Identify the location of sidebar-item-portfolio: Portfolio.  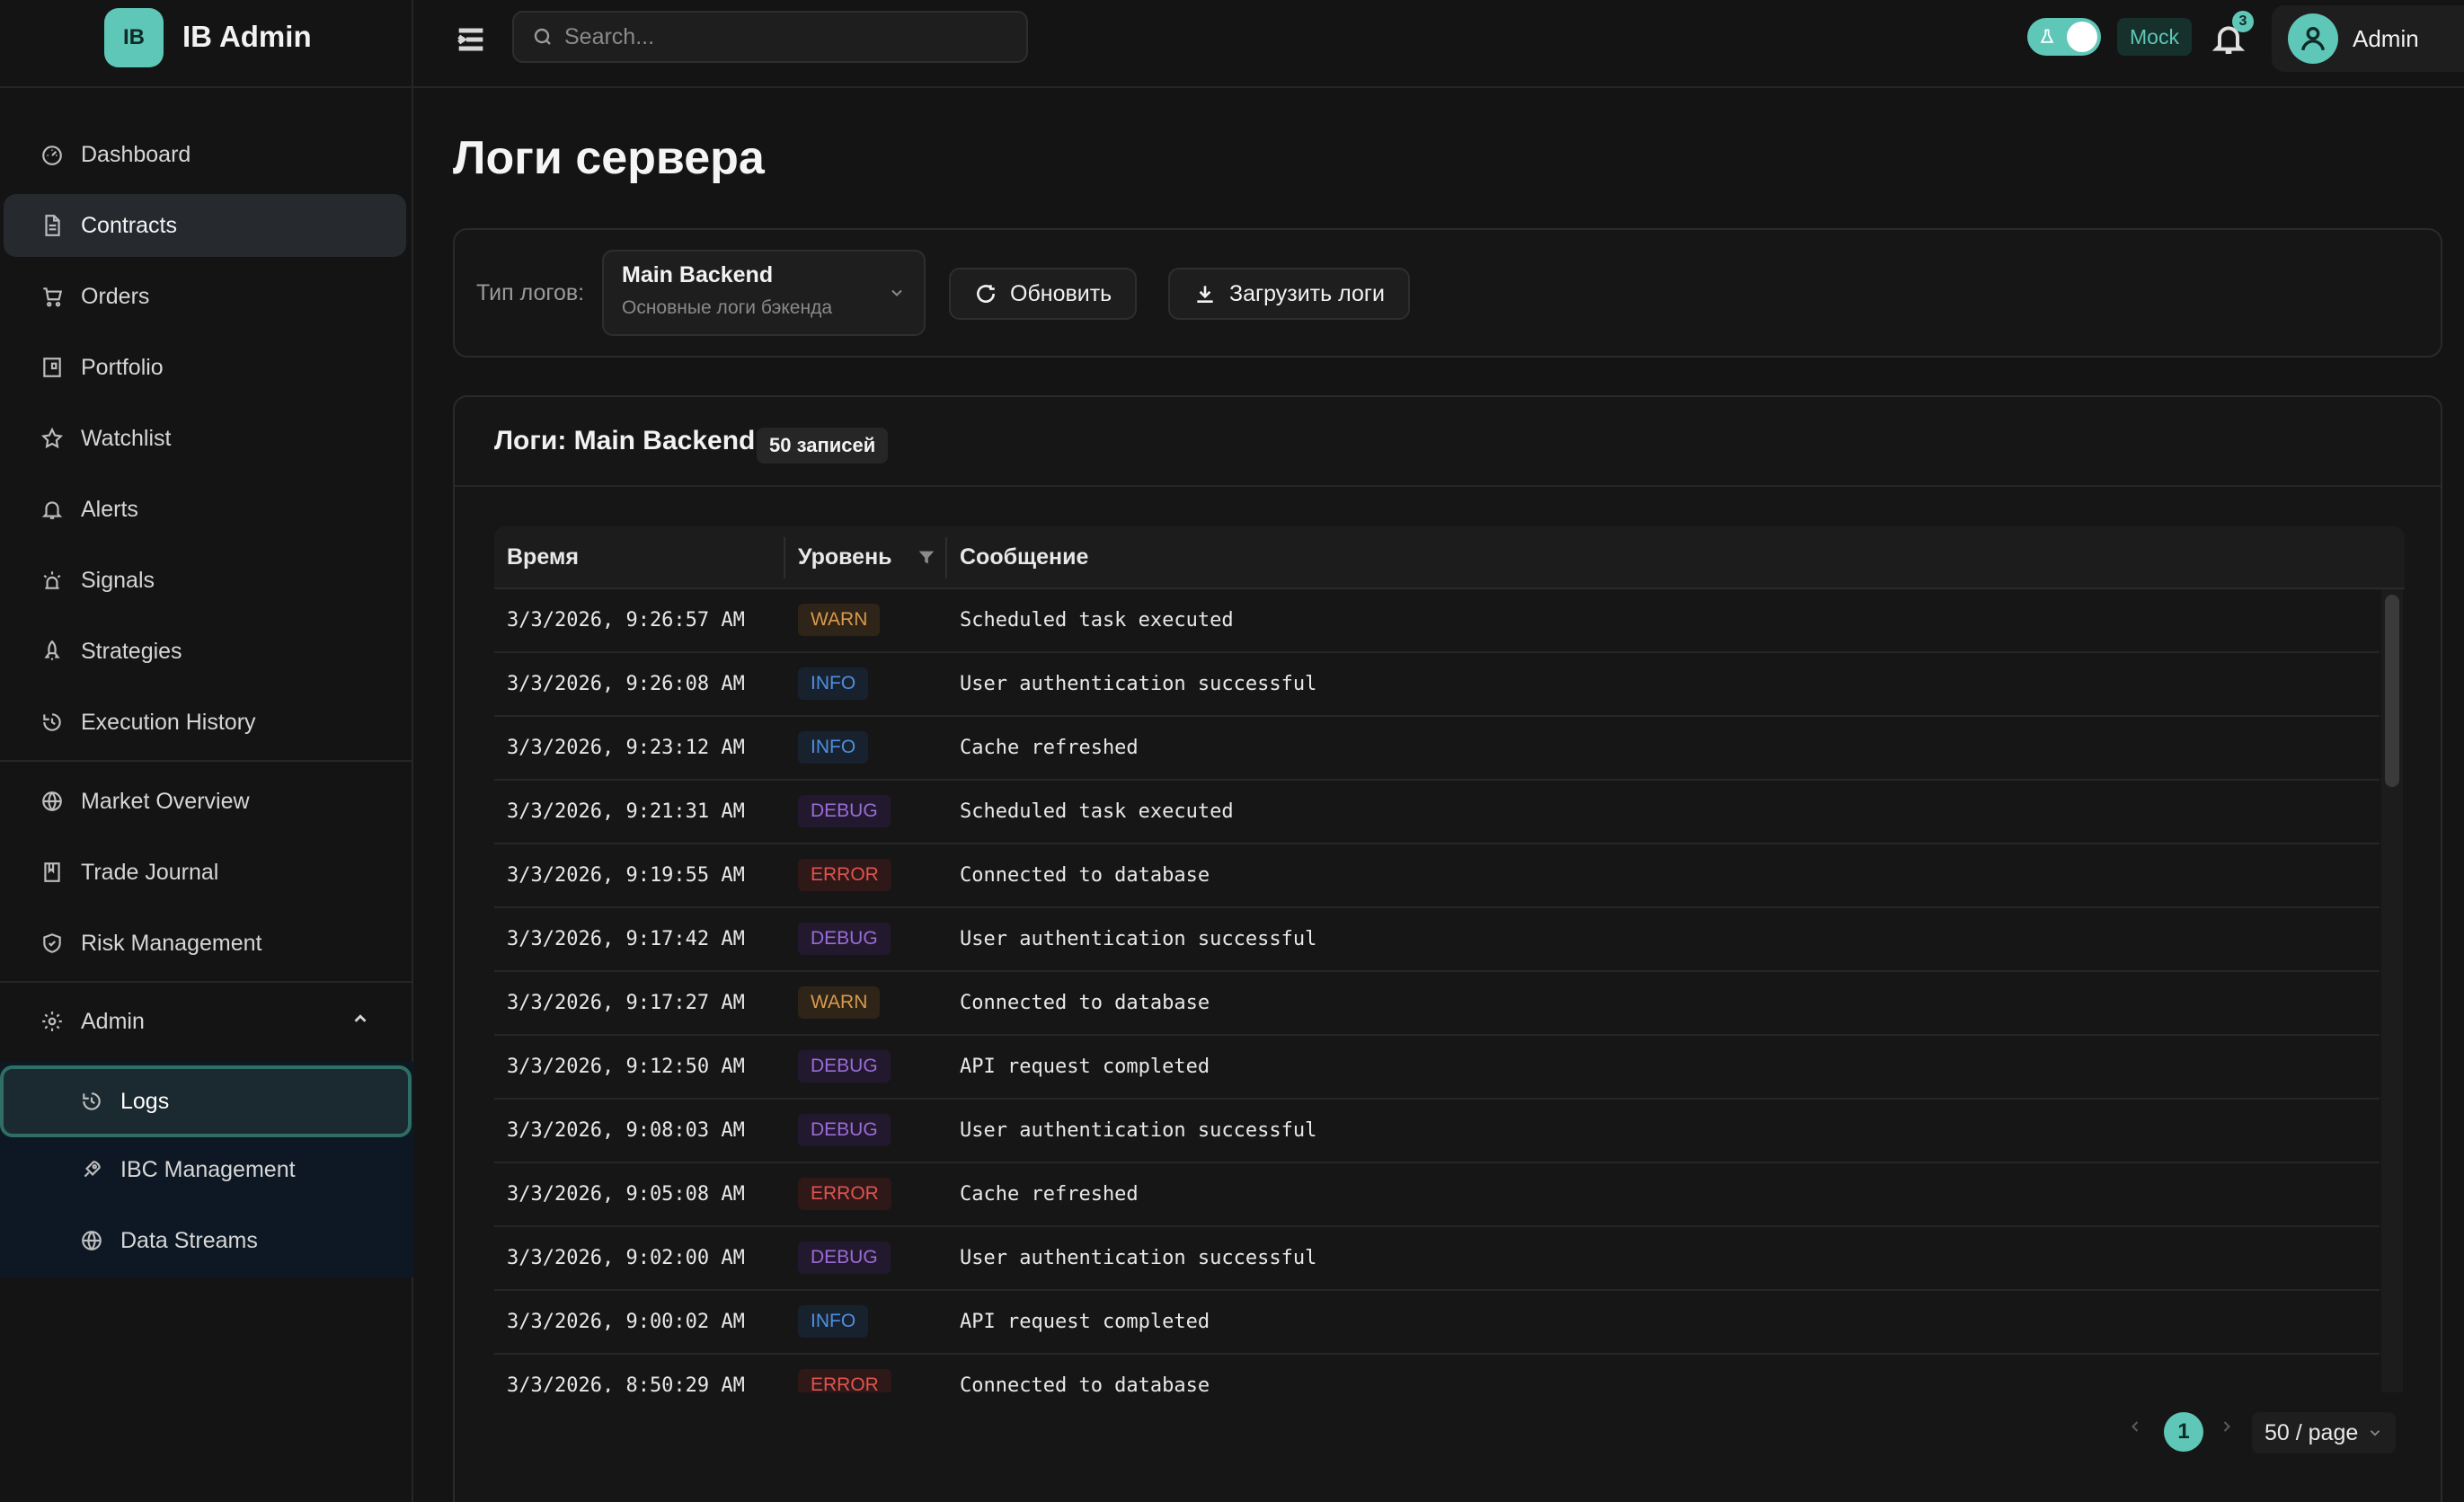
(205, 367).